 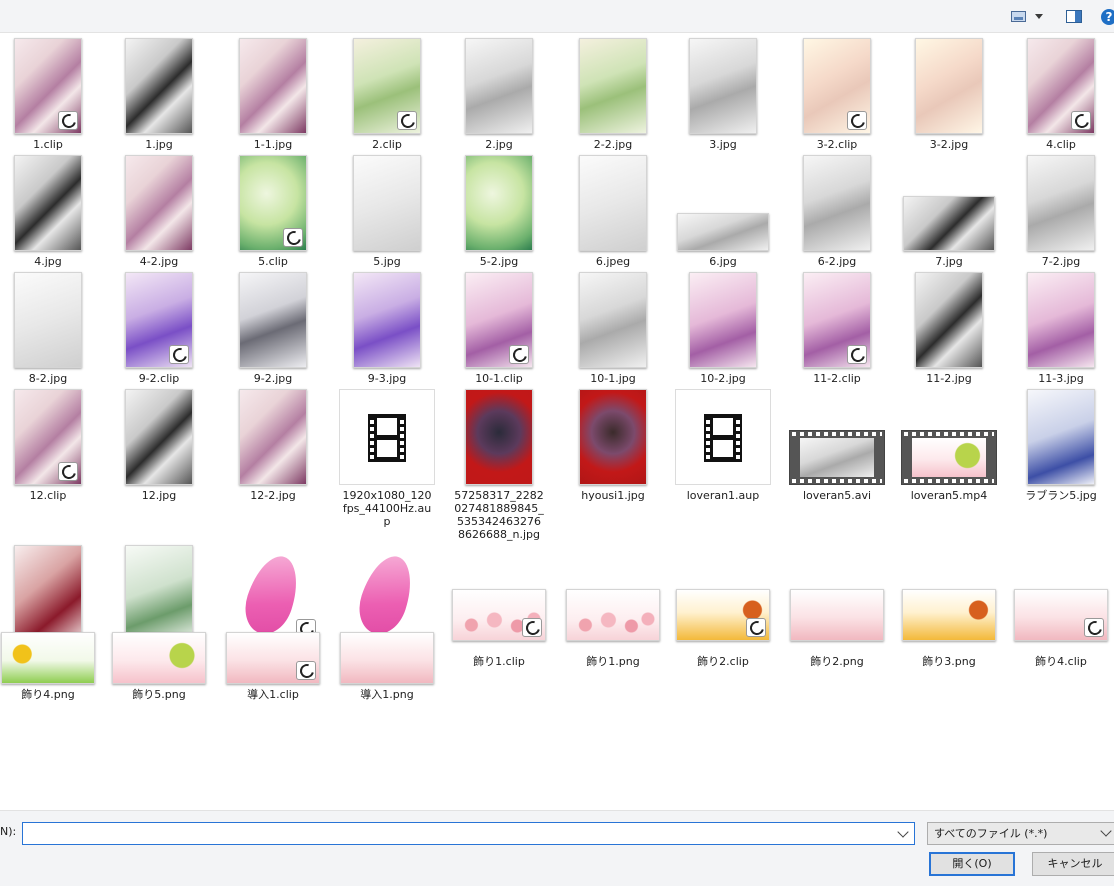 I want to click on file-name-label: 2.jpg, so click(x=499, y=144).